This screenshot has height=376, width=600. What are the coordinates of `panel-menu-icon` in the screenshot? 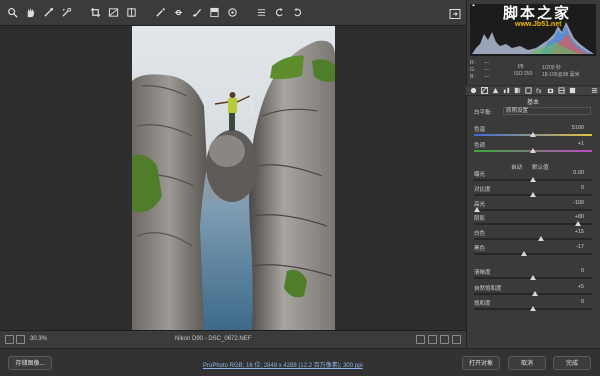 It's located at (594, 90).